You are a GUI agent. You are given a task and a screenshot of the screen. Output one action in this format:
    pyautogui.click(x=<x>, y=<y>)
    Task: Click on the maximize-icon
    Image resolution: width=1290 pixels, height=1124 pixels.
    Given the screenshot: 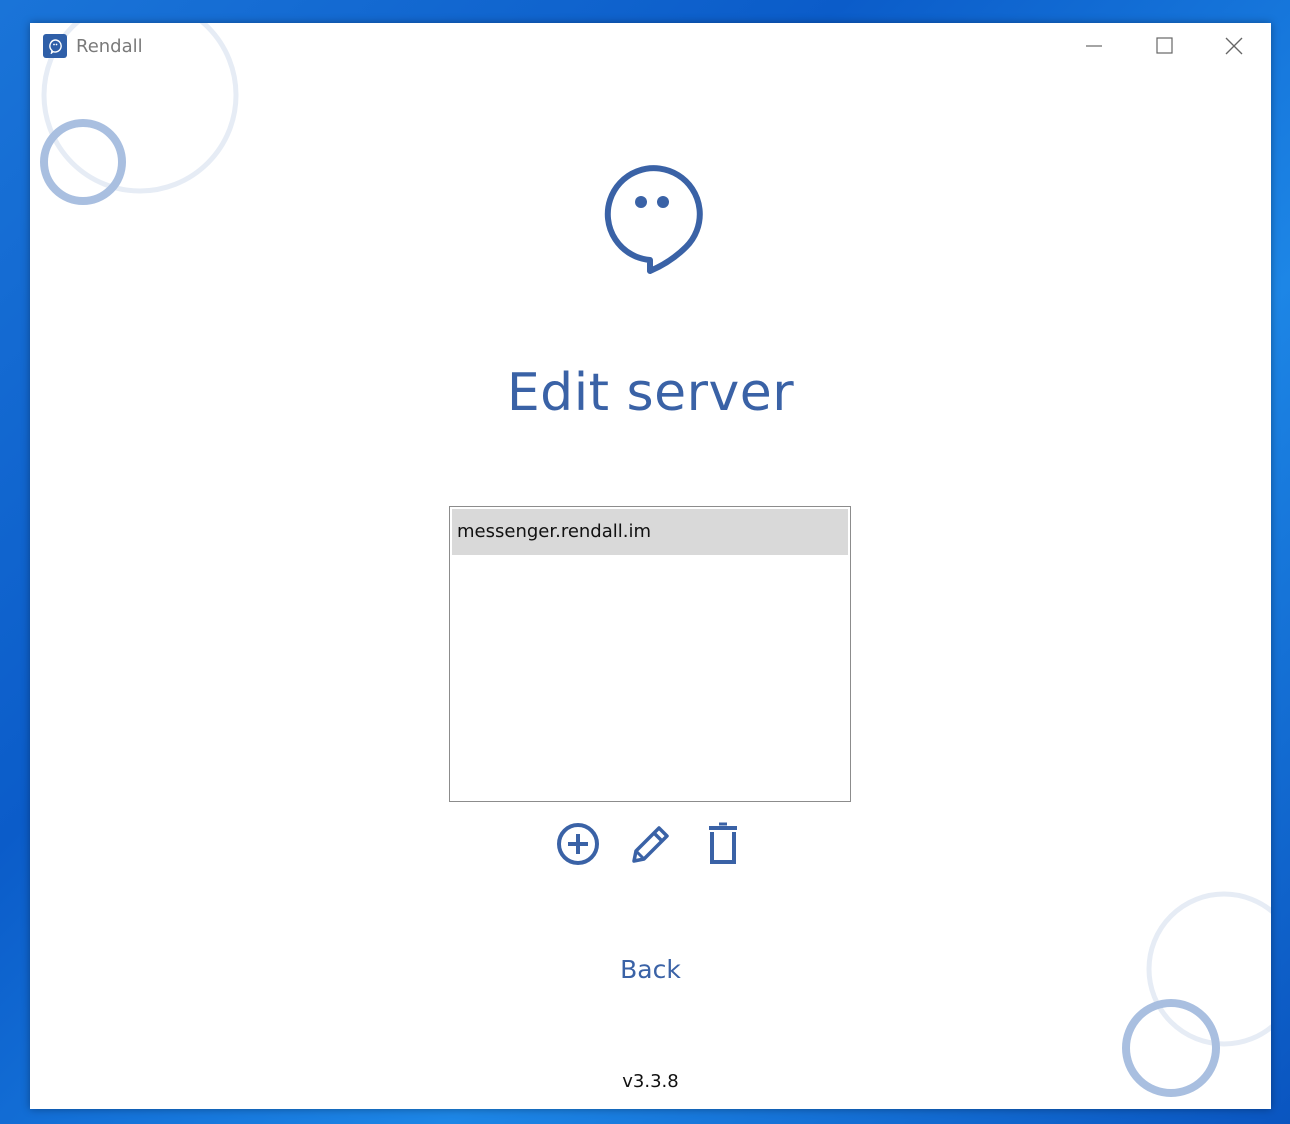 What is the action you would take?
    pyautogui.click(x=1164, y=45)
    